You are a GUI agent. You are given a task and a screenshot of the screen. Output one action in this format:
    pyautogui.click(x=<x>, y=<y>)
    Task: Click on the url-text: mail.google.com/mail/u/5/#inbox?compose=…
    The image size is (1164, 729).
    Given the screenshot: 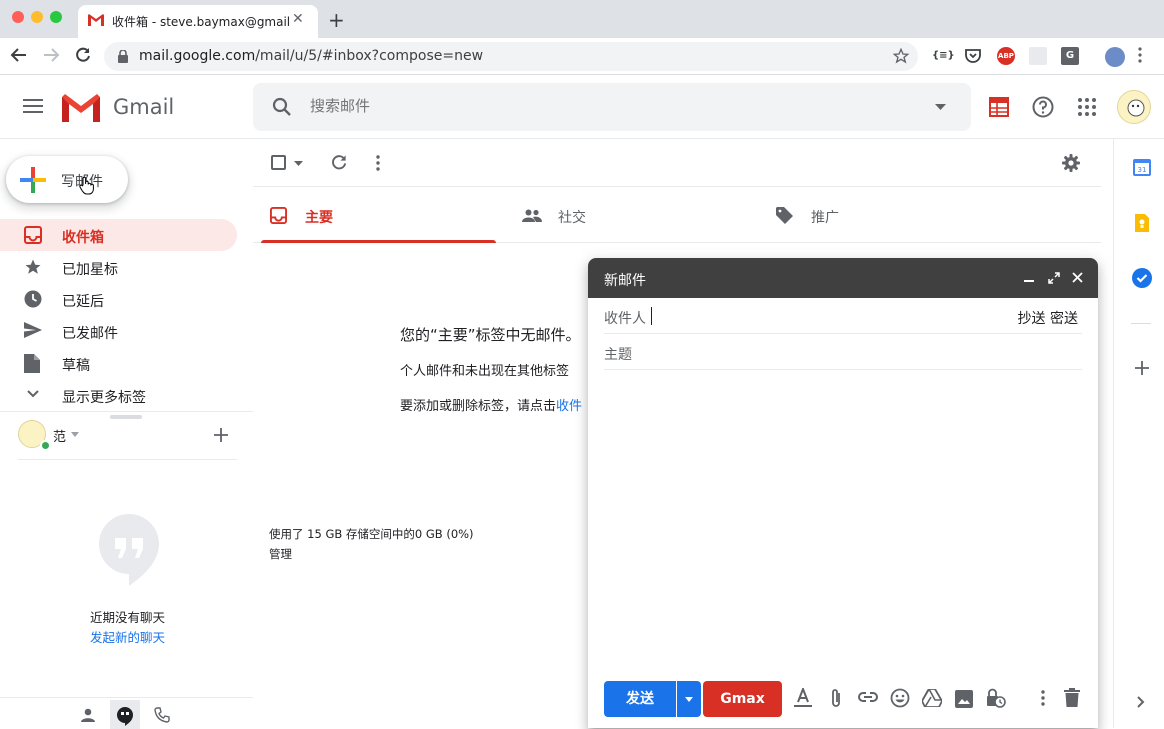 What is the action you would take?
    pyautogui.click(x=311, y=56)
    